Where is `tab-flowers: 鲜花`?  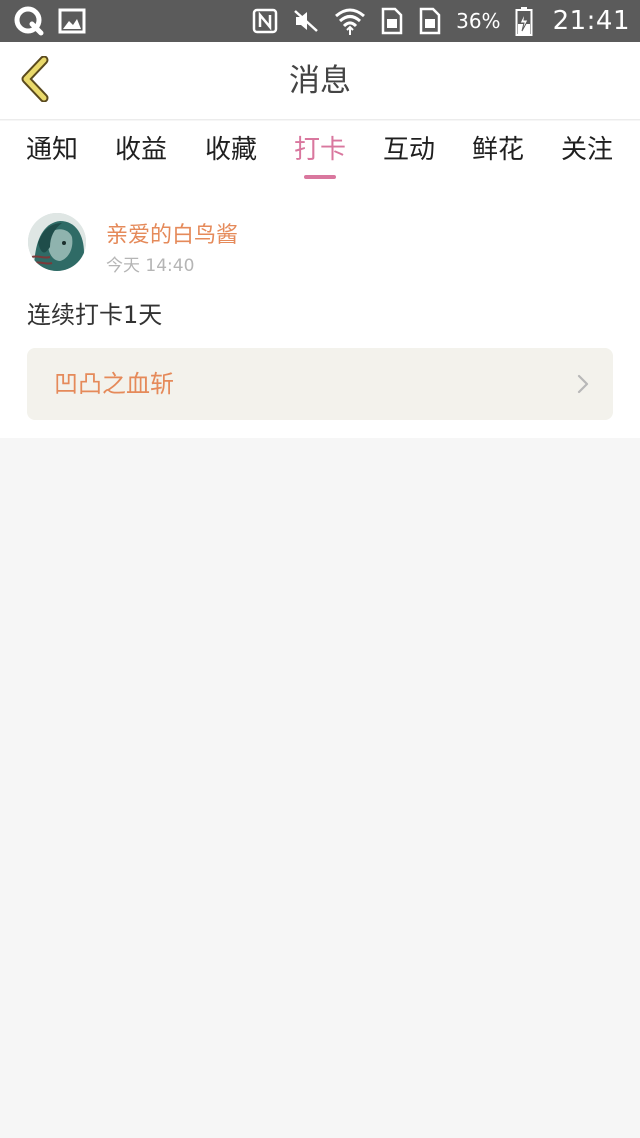 tab-flowers: 鲜花 is located at coordinates (498, 152).